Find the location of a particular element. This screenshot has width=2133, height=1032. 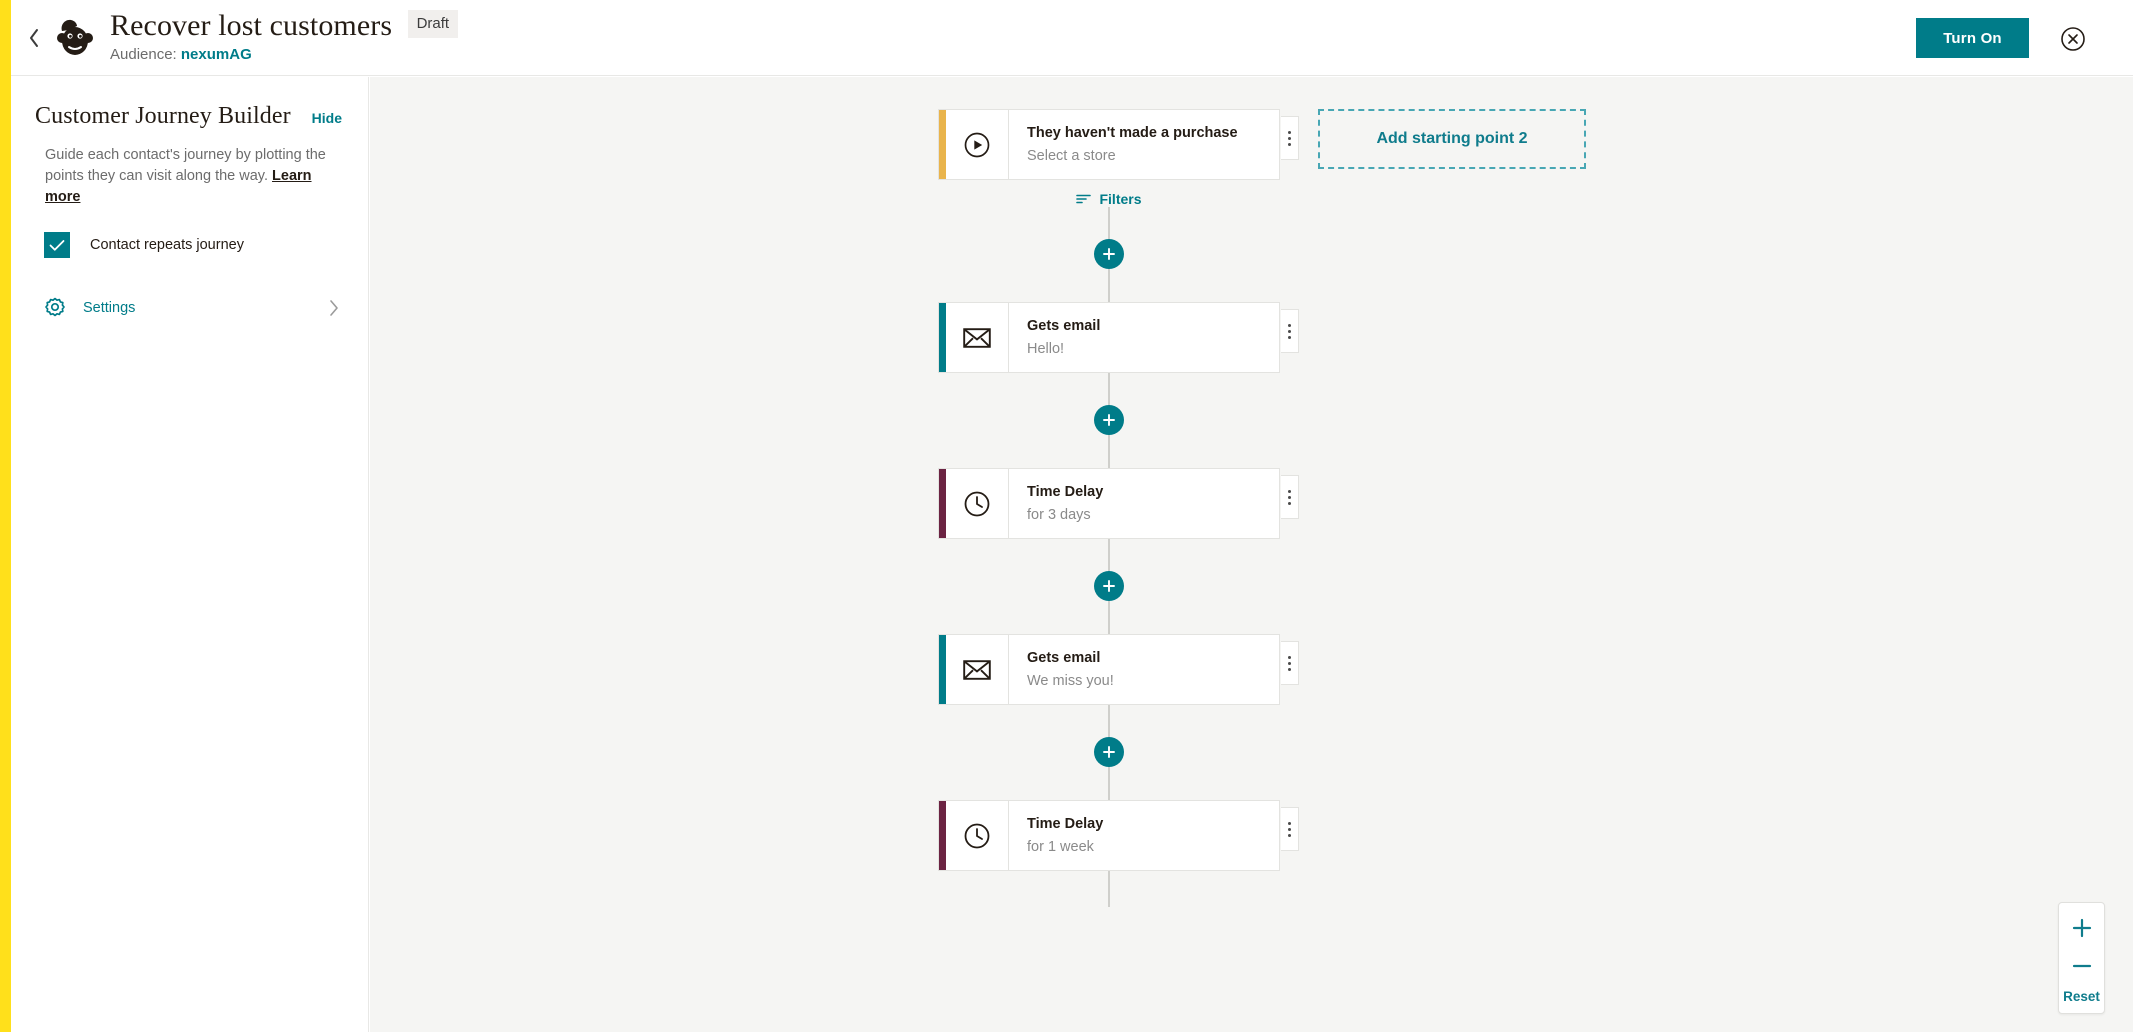

sidebar-item-settings: Settings is located at coordinates (189, 308).